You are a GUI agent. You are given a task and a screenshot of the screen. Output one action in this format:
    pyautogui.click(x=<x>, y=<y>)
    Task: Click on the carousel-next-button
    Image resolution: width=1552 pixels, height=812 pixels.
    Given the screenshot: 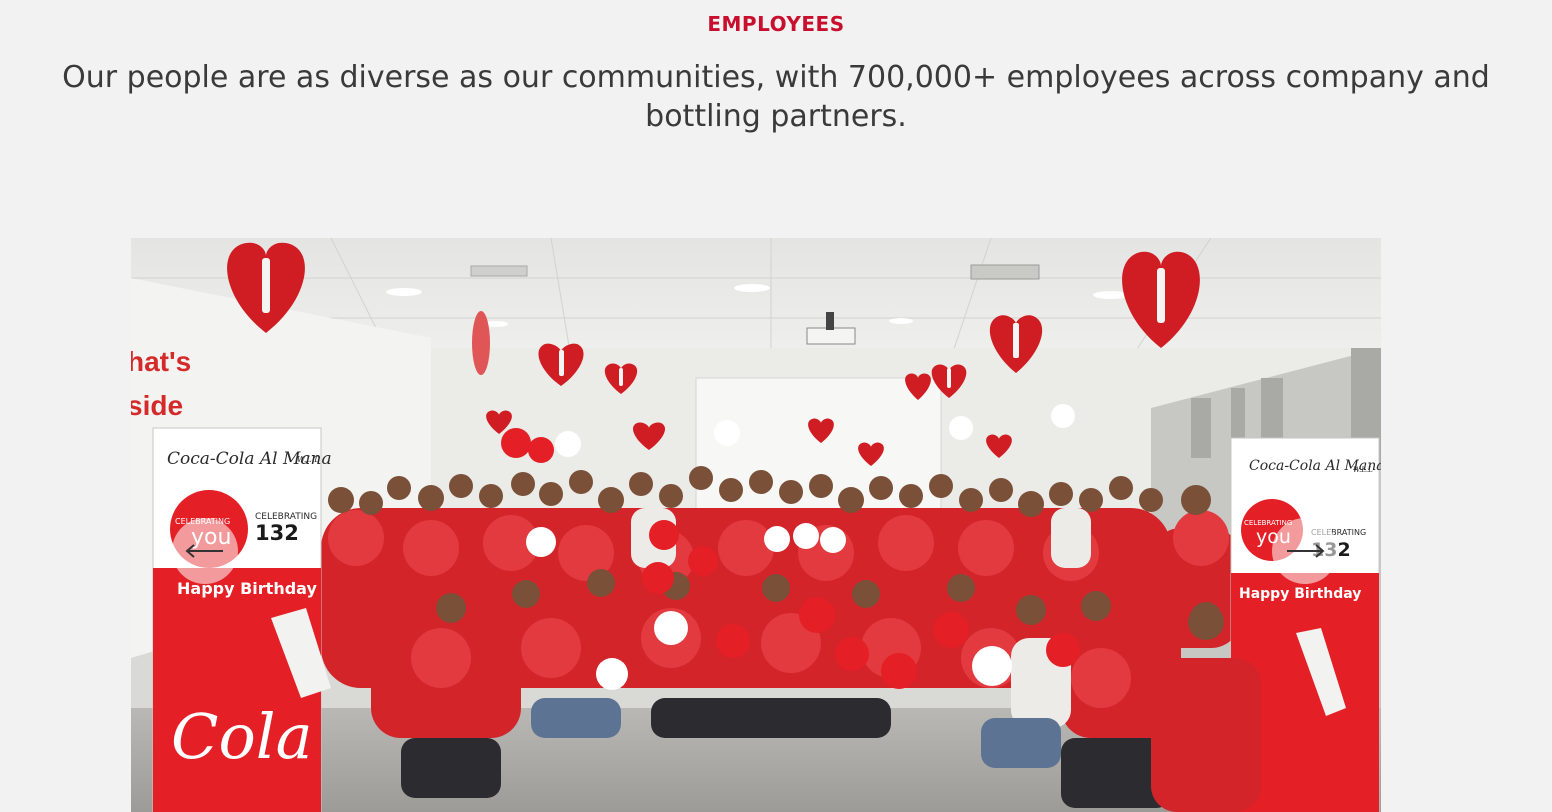 What is the action you would take?
    pyautogui.click(x=1305, y=551)
    